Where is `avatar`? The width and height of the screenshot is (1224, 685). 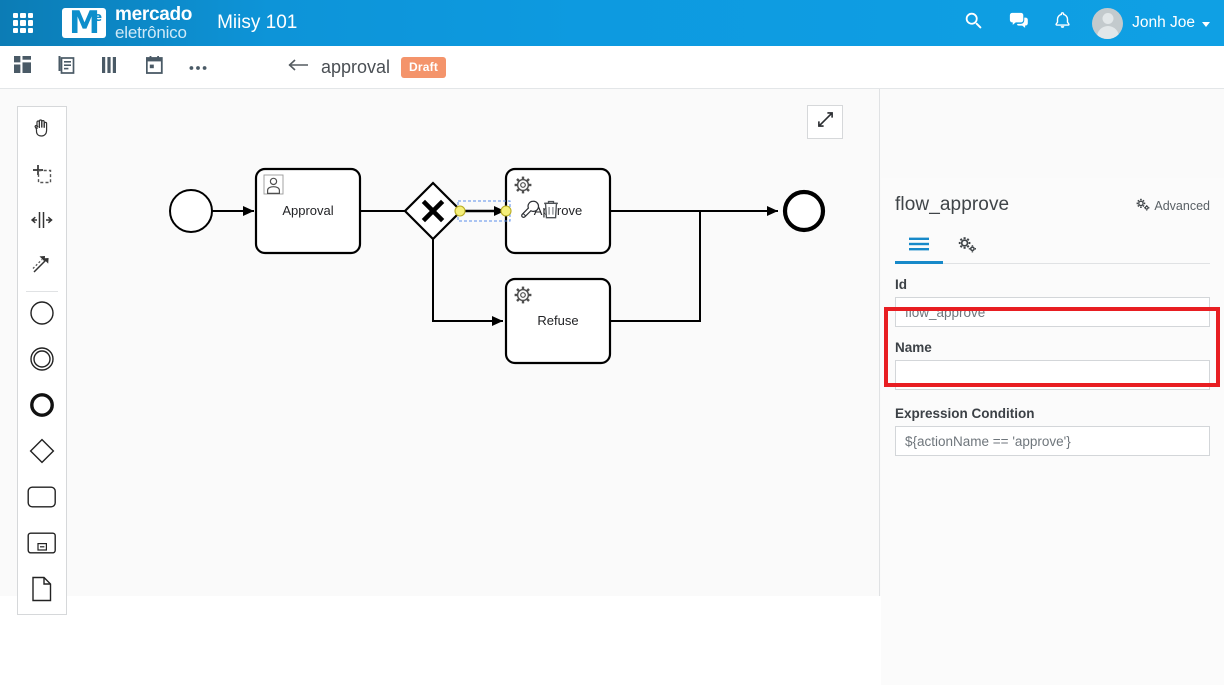 avatar is located at coordinates (1108, 23).